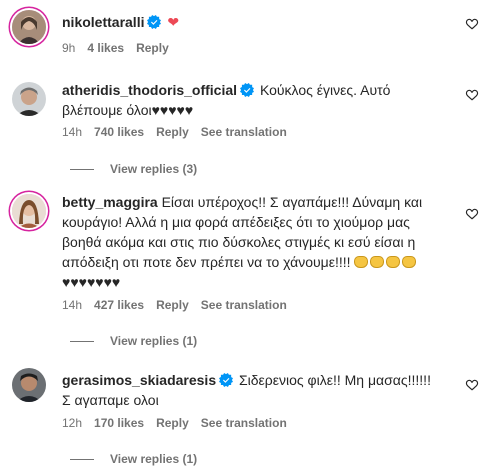 This screenshot has height=467, width=493. Describe the element at coordinates (139, 380) in the screenshot. I see `comment-username: gerasimos_skiadaresis` at that location.